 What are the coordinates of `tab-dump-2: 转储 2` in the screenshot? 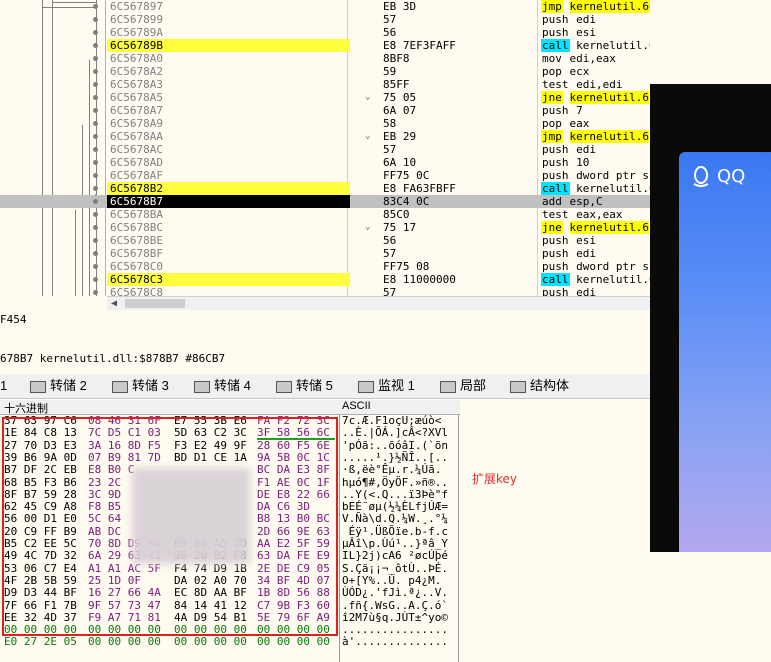 It's located at (58, 386).